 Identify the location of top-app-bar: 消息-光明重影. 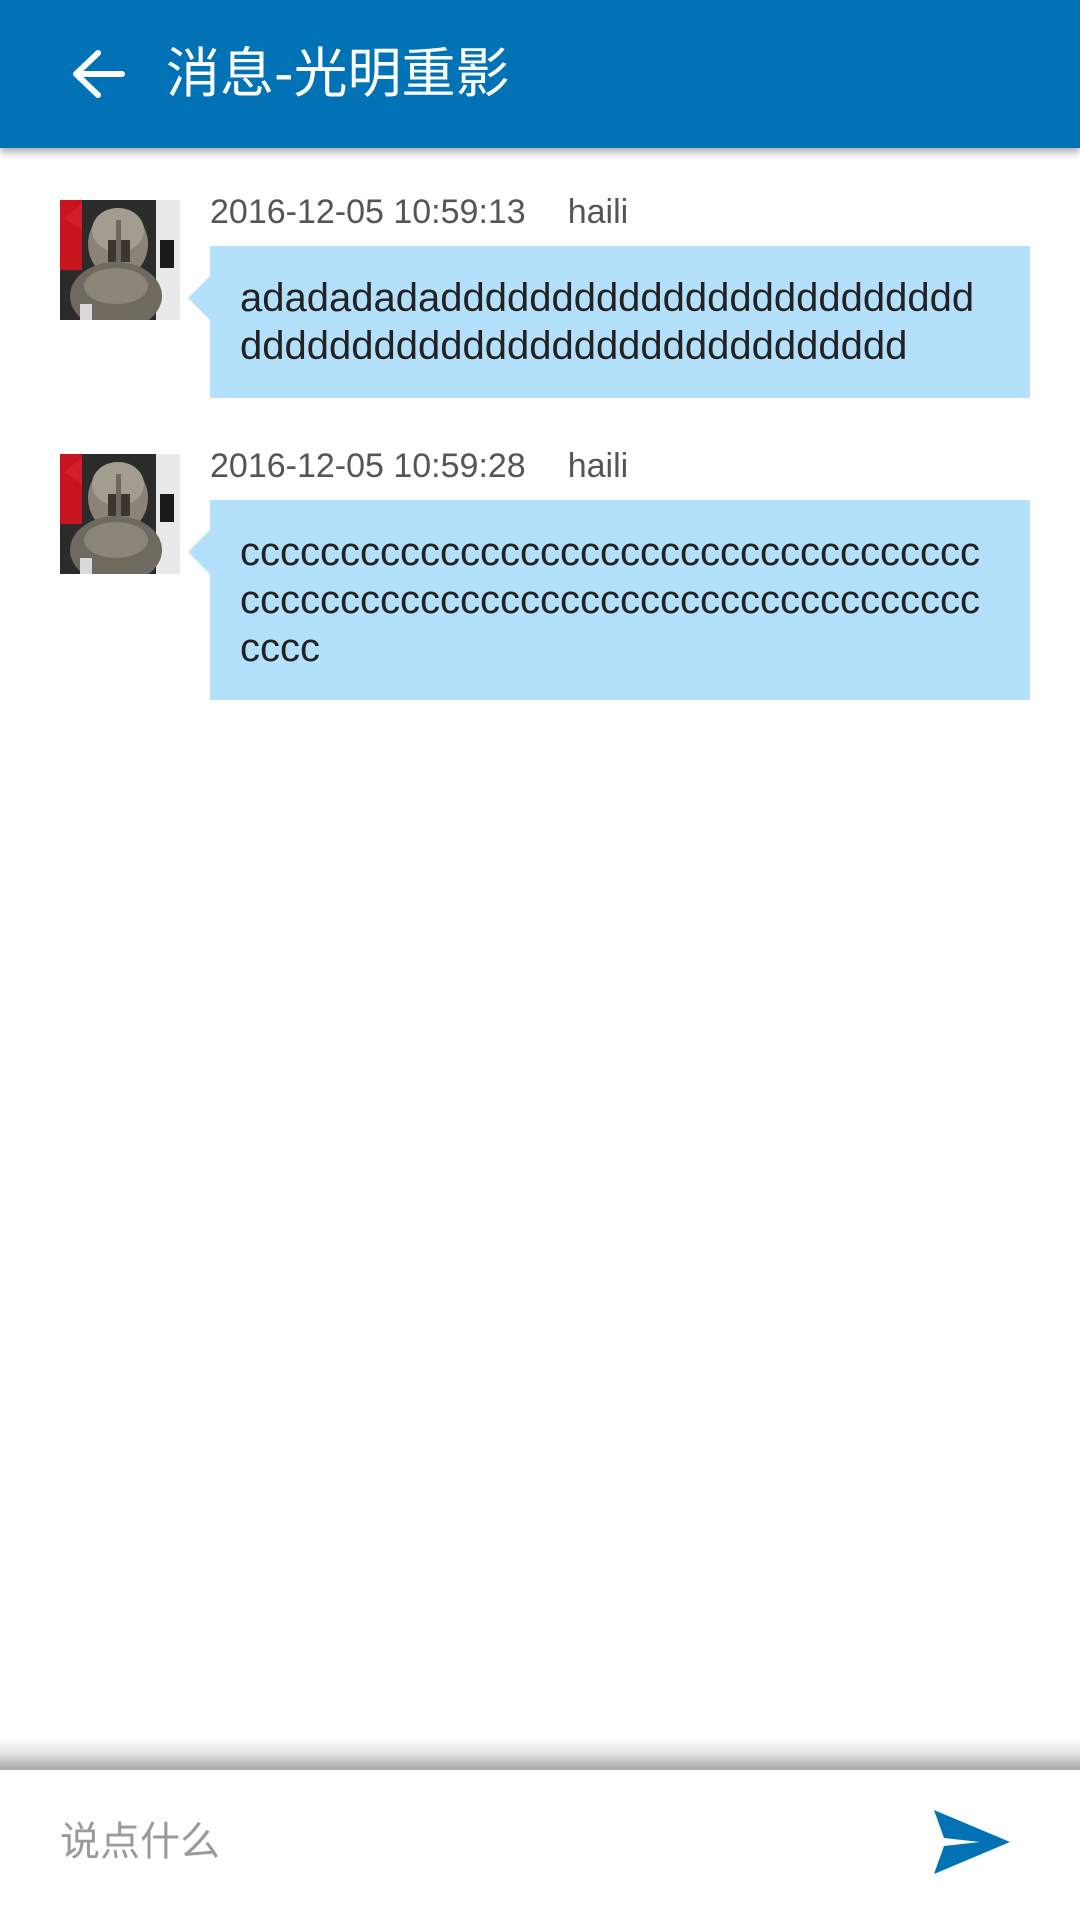
(540, 74).